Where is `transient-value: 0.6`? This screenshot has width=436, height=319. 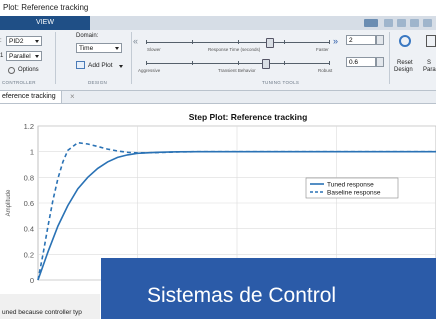 transient-value: 0.6 is located at coordinates (354, 62).